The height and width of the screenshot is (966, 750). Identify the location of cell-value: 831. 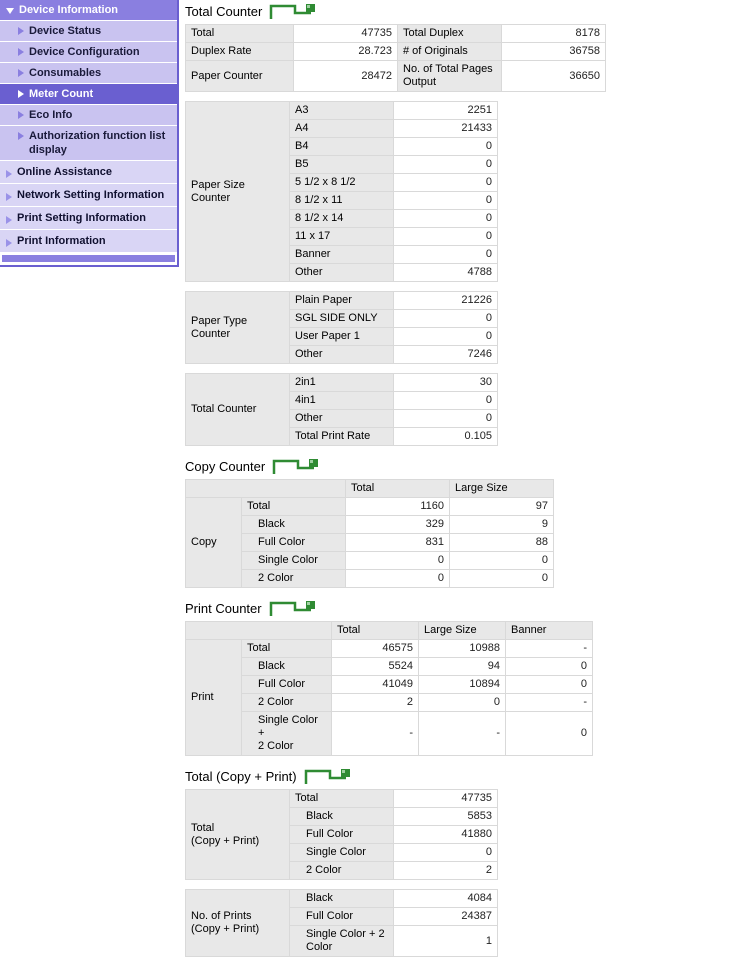
(397, 542).